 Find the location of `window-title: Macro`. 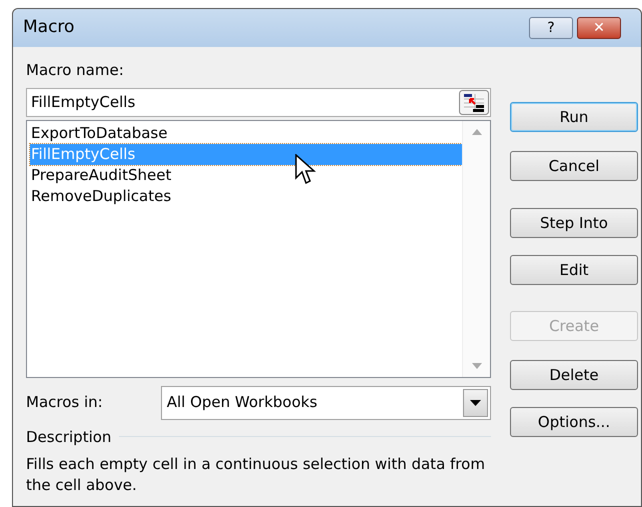

window-title: Macro is located at coordinates (48, 28).